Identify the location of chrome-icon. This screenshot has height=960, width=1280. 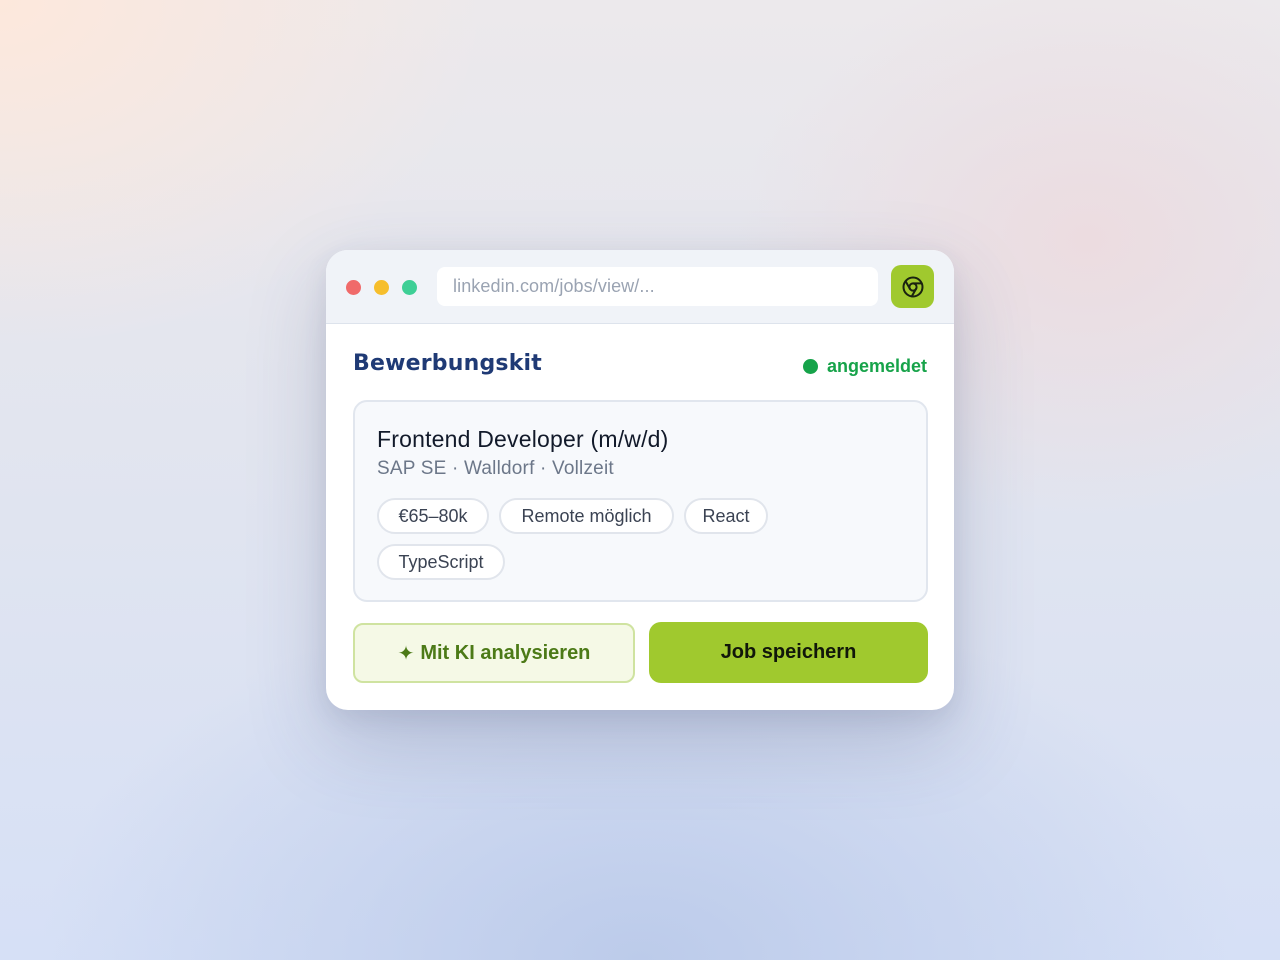
(912, 286).